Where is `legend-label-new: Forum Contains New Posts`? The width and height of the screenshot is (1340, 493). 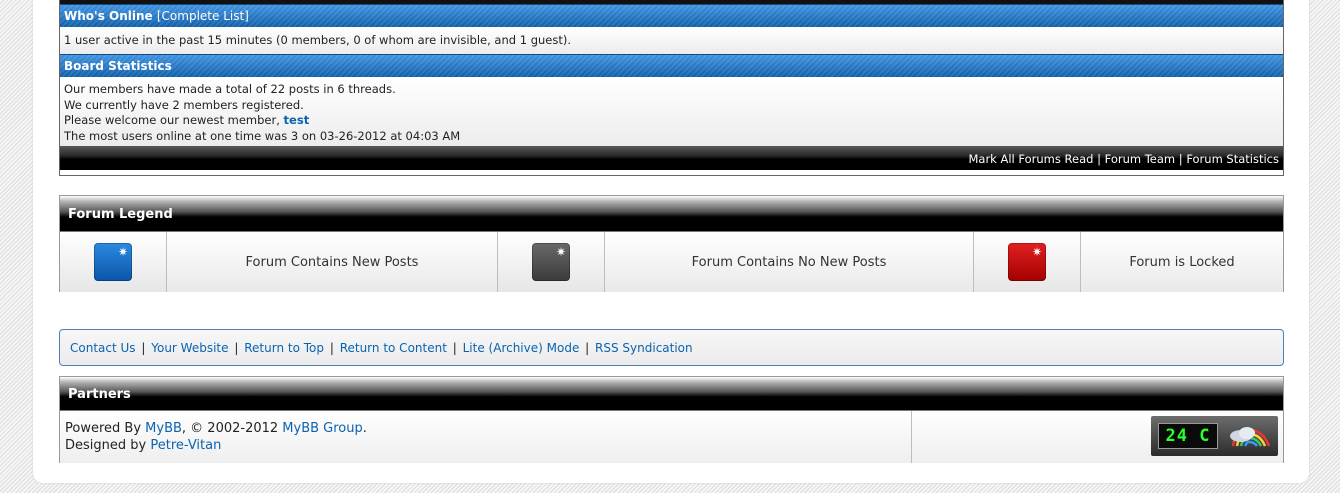
legend-label-new: Forum Contains New Posts is located at coordinates (332, 262).